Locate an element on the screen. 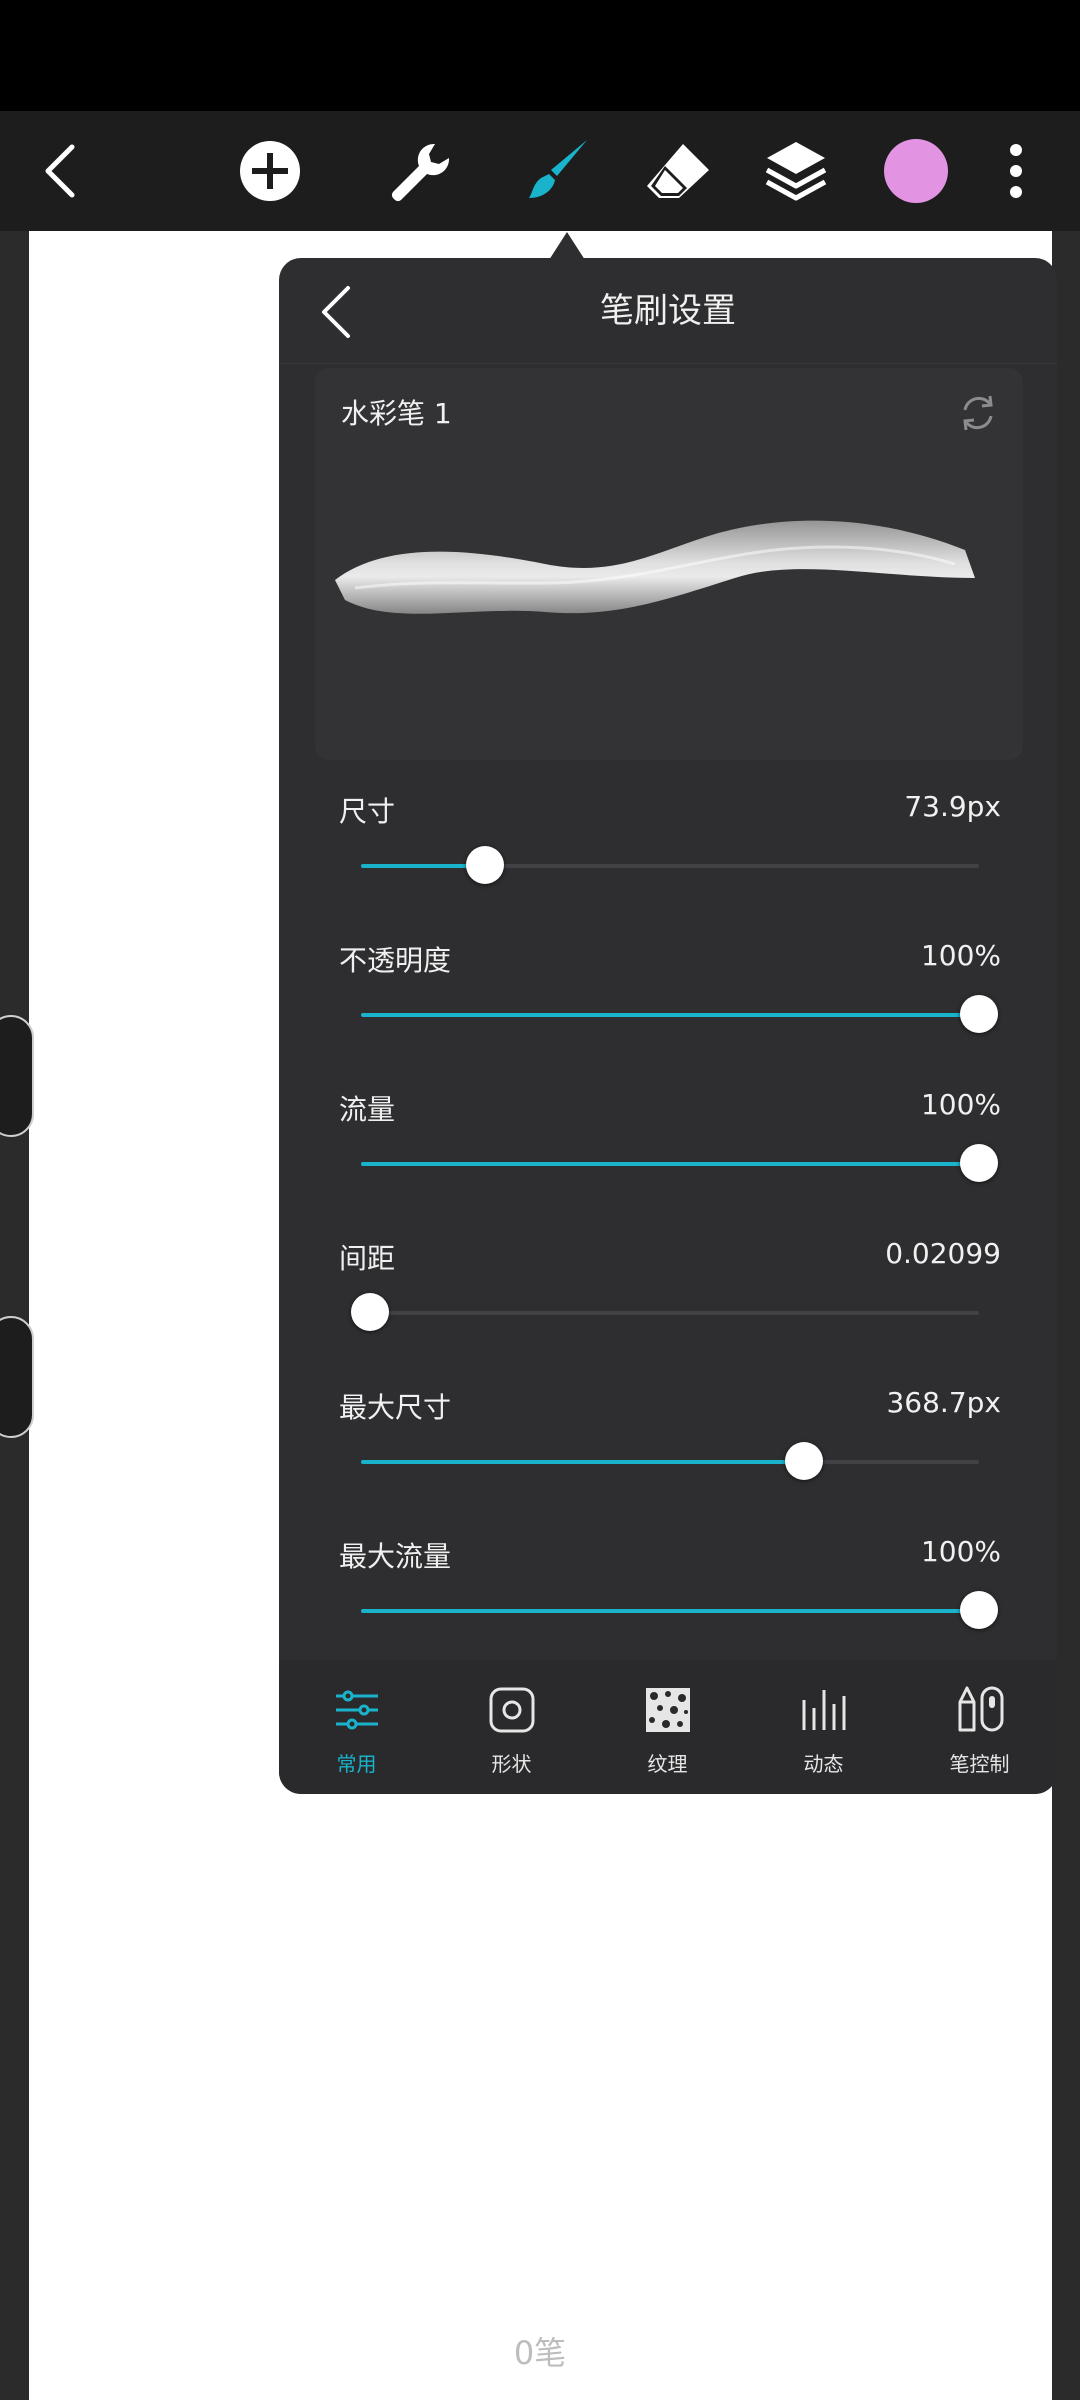 This screenshot has height=2400, width=1080. slider-opacity: 不透明度 100% is located at coordinates (668, 1014).